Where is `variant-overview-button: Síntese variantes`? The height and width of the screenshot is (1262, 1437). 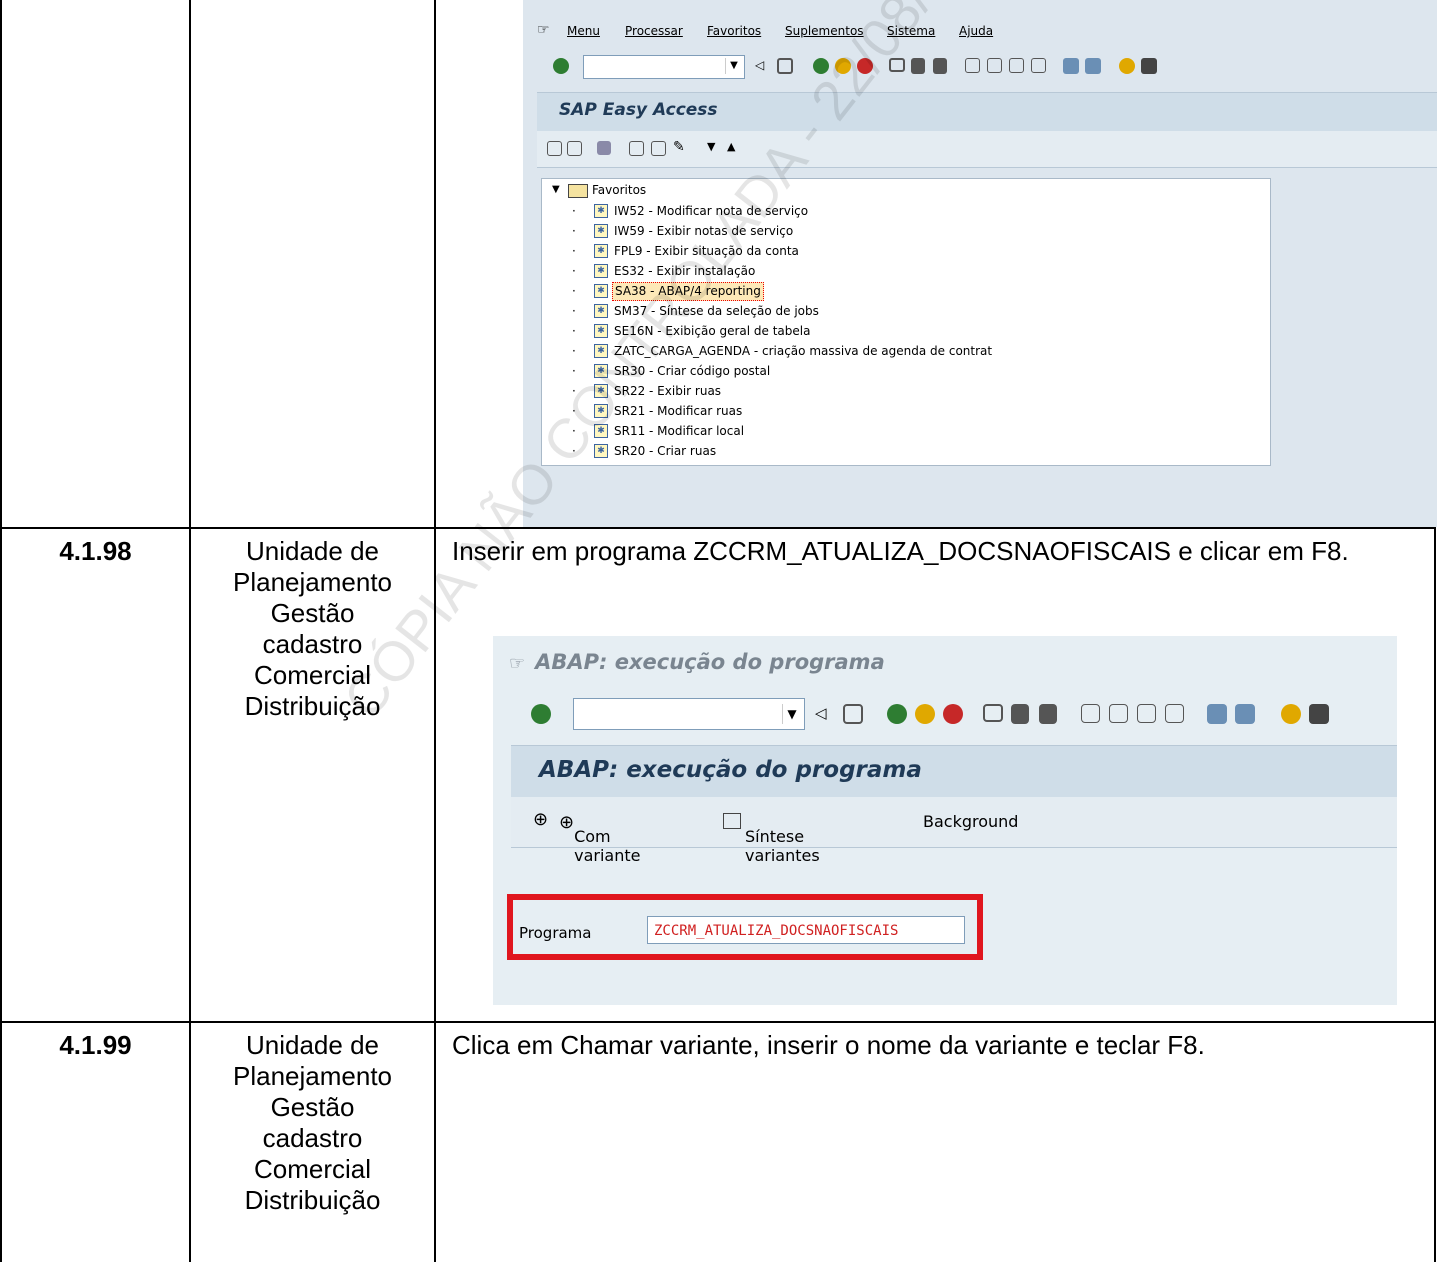
variant-overview-button: Síntese variantes is located at coordinates (771, 838).